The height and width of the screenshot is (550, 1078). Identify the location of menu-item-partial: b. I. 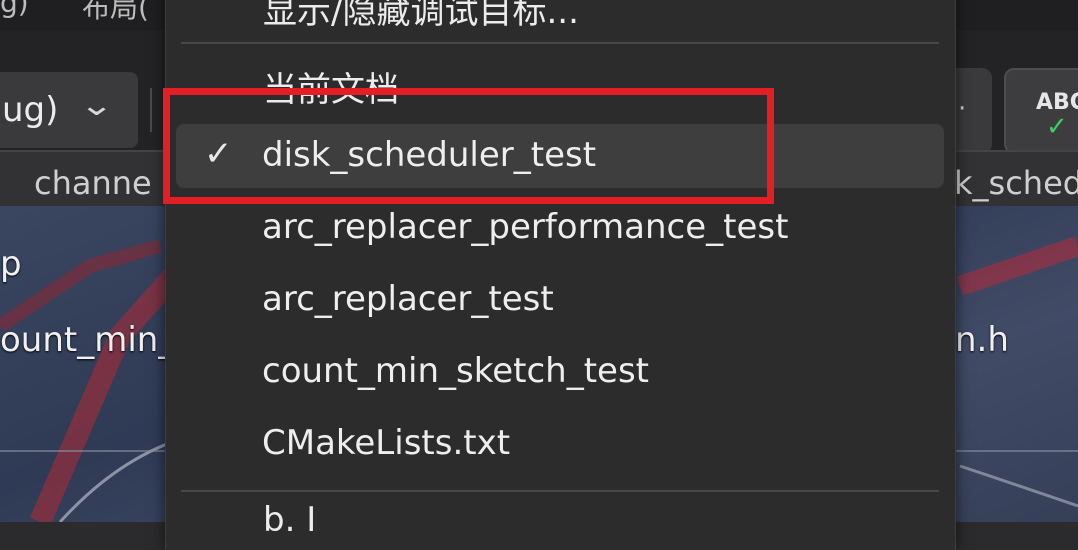
(289, 520).